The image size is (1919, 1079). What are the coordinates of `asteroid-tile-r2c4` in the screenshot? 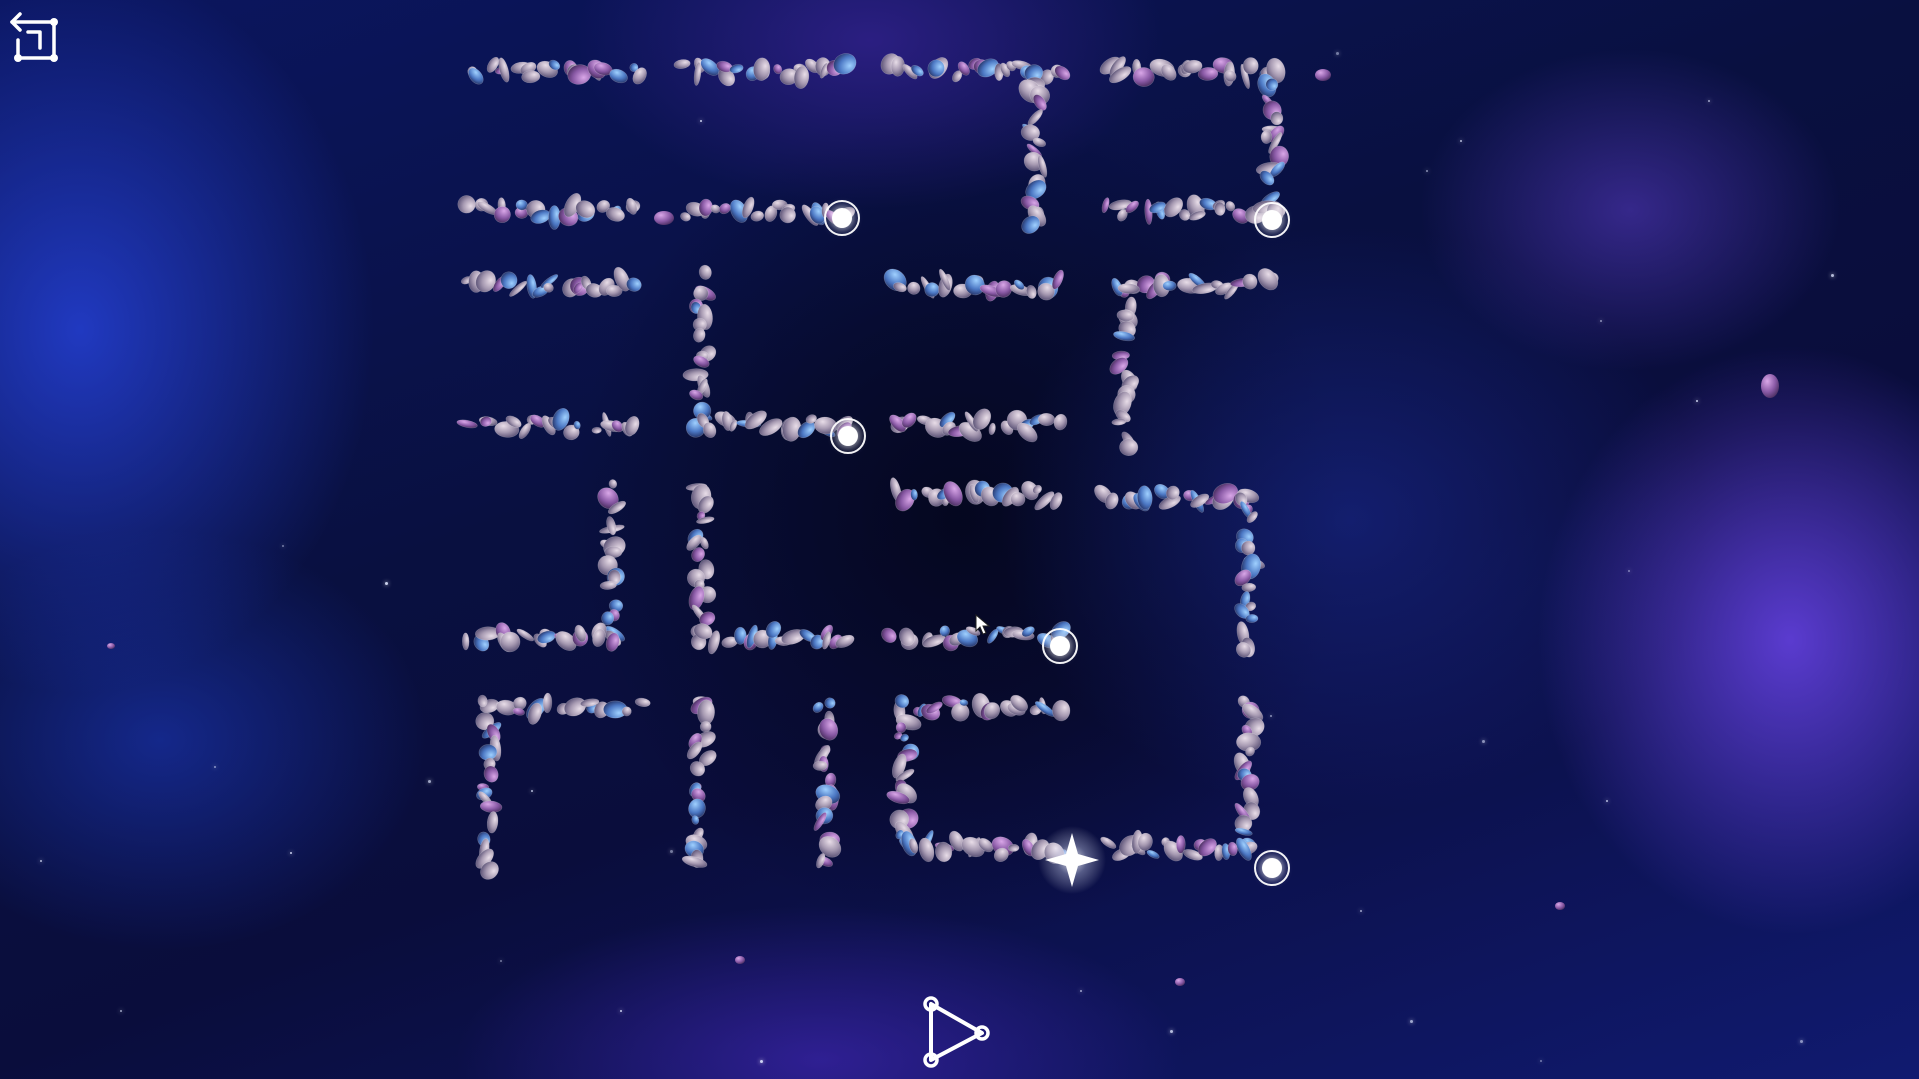 It's located at (1194, 361).